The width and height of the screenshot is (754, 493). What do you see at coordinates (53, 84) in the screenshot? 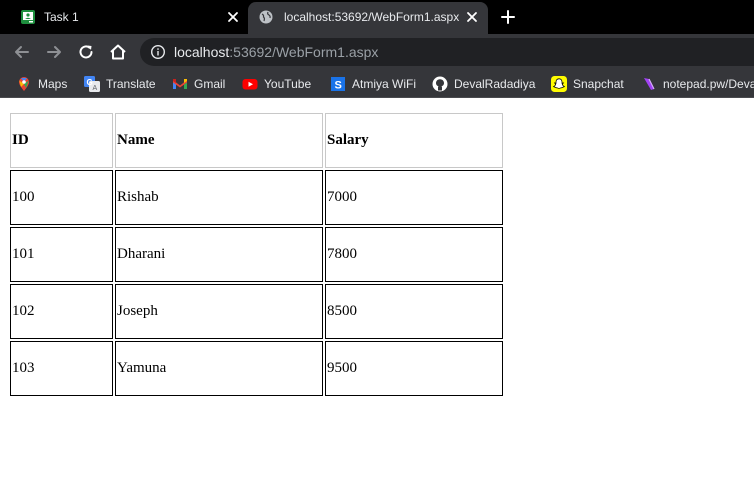
I see `bookmark-label: Maps` at bounding box center [53, 84].